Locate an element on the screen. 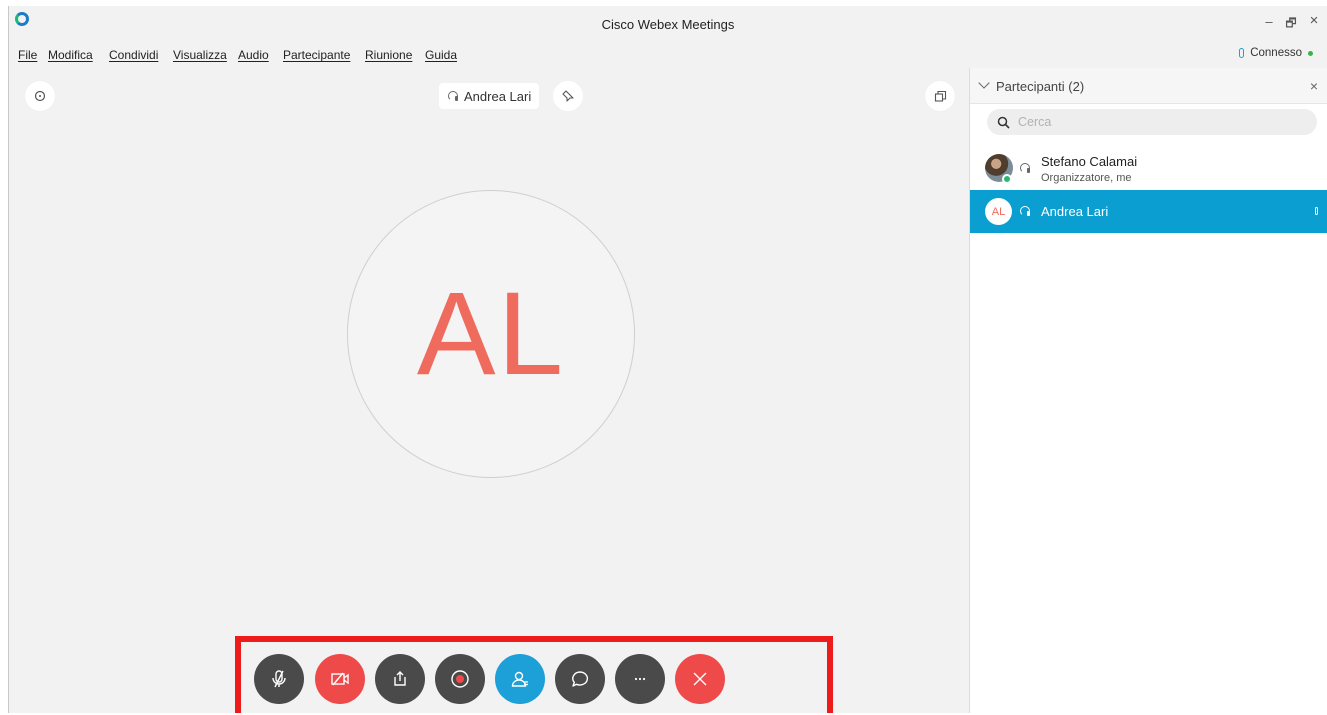 This screenshot has width=1327, height=715. connection-label: Connesso is located at coordinates (1276, 53).